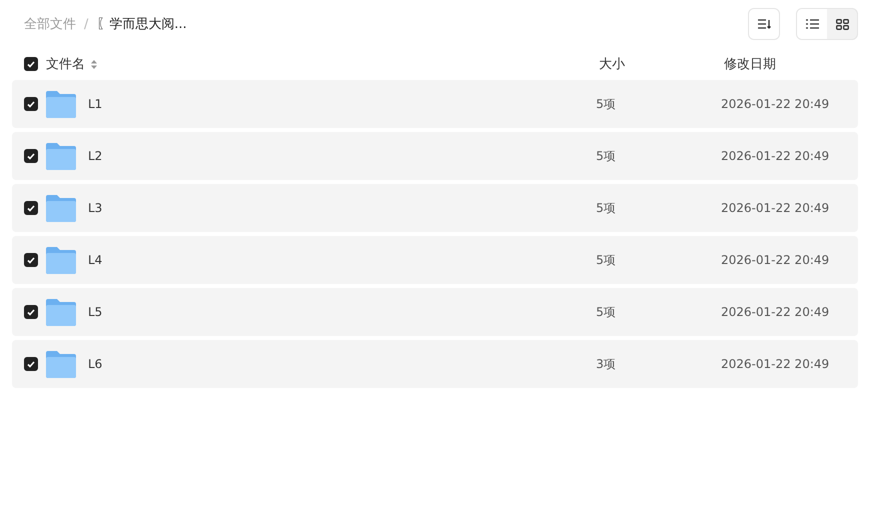 The height and width of the screenshot is (514, 874). I want to click on column-header: 修改日期, so click(750, 64).